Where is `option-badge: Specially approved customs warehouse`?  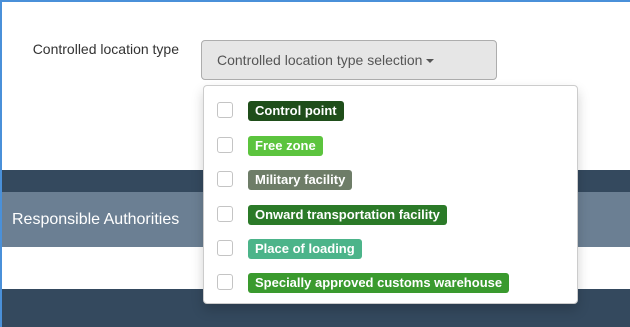
option-badge: Specially approved customs warehouse is located at coordinates (379, 283).